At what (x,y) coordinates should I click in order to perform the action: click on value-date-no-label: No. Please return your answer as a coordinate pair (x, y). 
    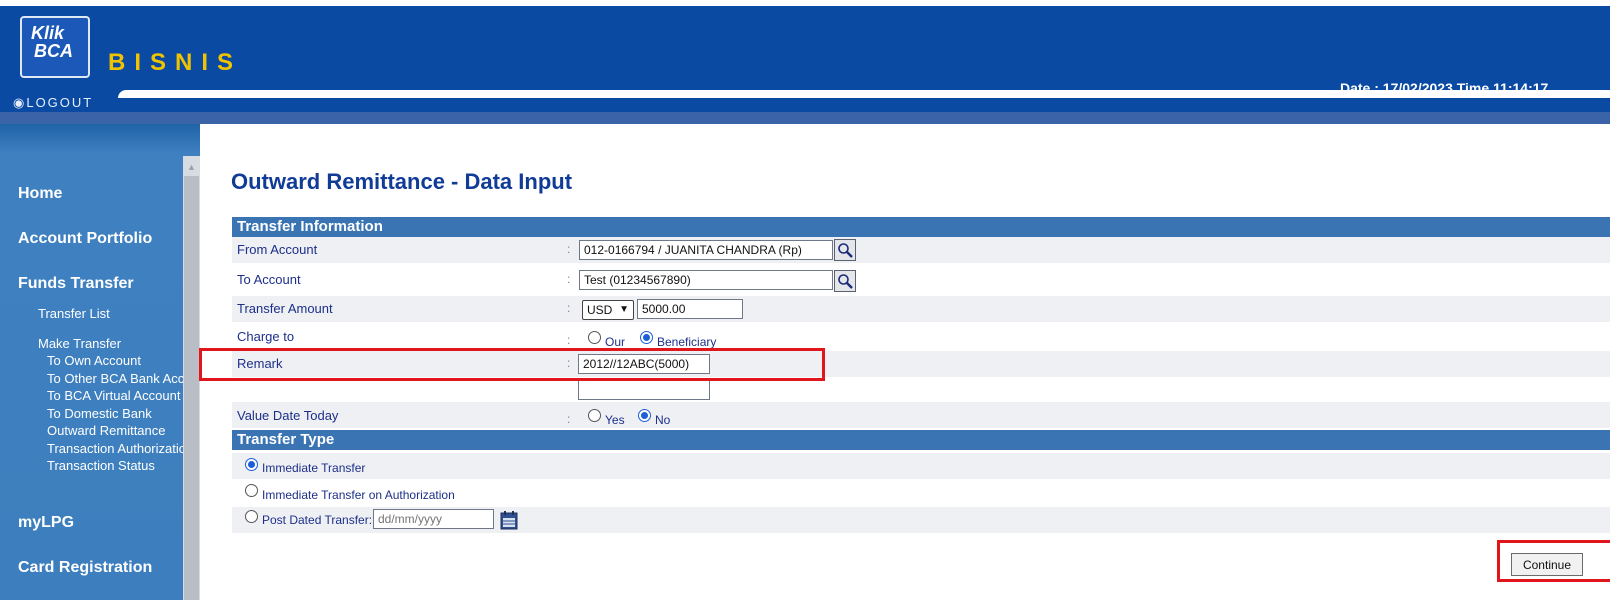
    Looking at the image, I should click on (663, 420).